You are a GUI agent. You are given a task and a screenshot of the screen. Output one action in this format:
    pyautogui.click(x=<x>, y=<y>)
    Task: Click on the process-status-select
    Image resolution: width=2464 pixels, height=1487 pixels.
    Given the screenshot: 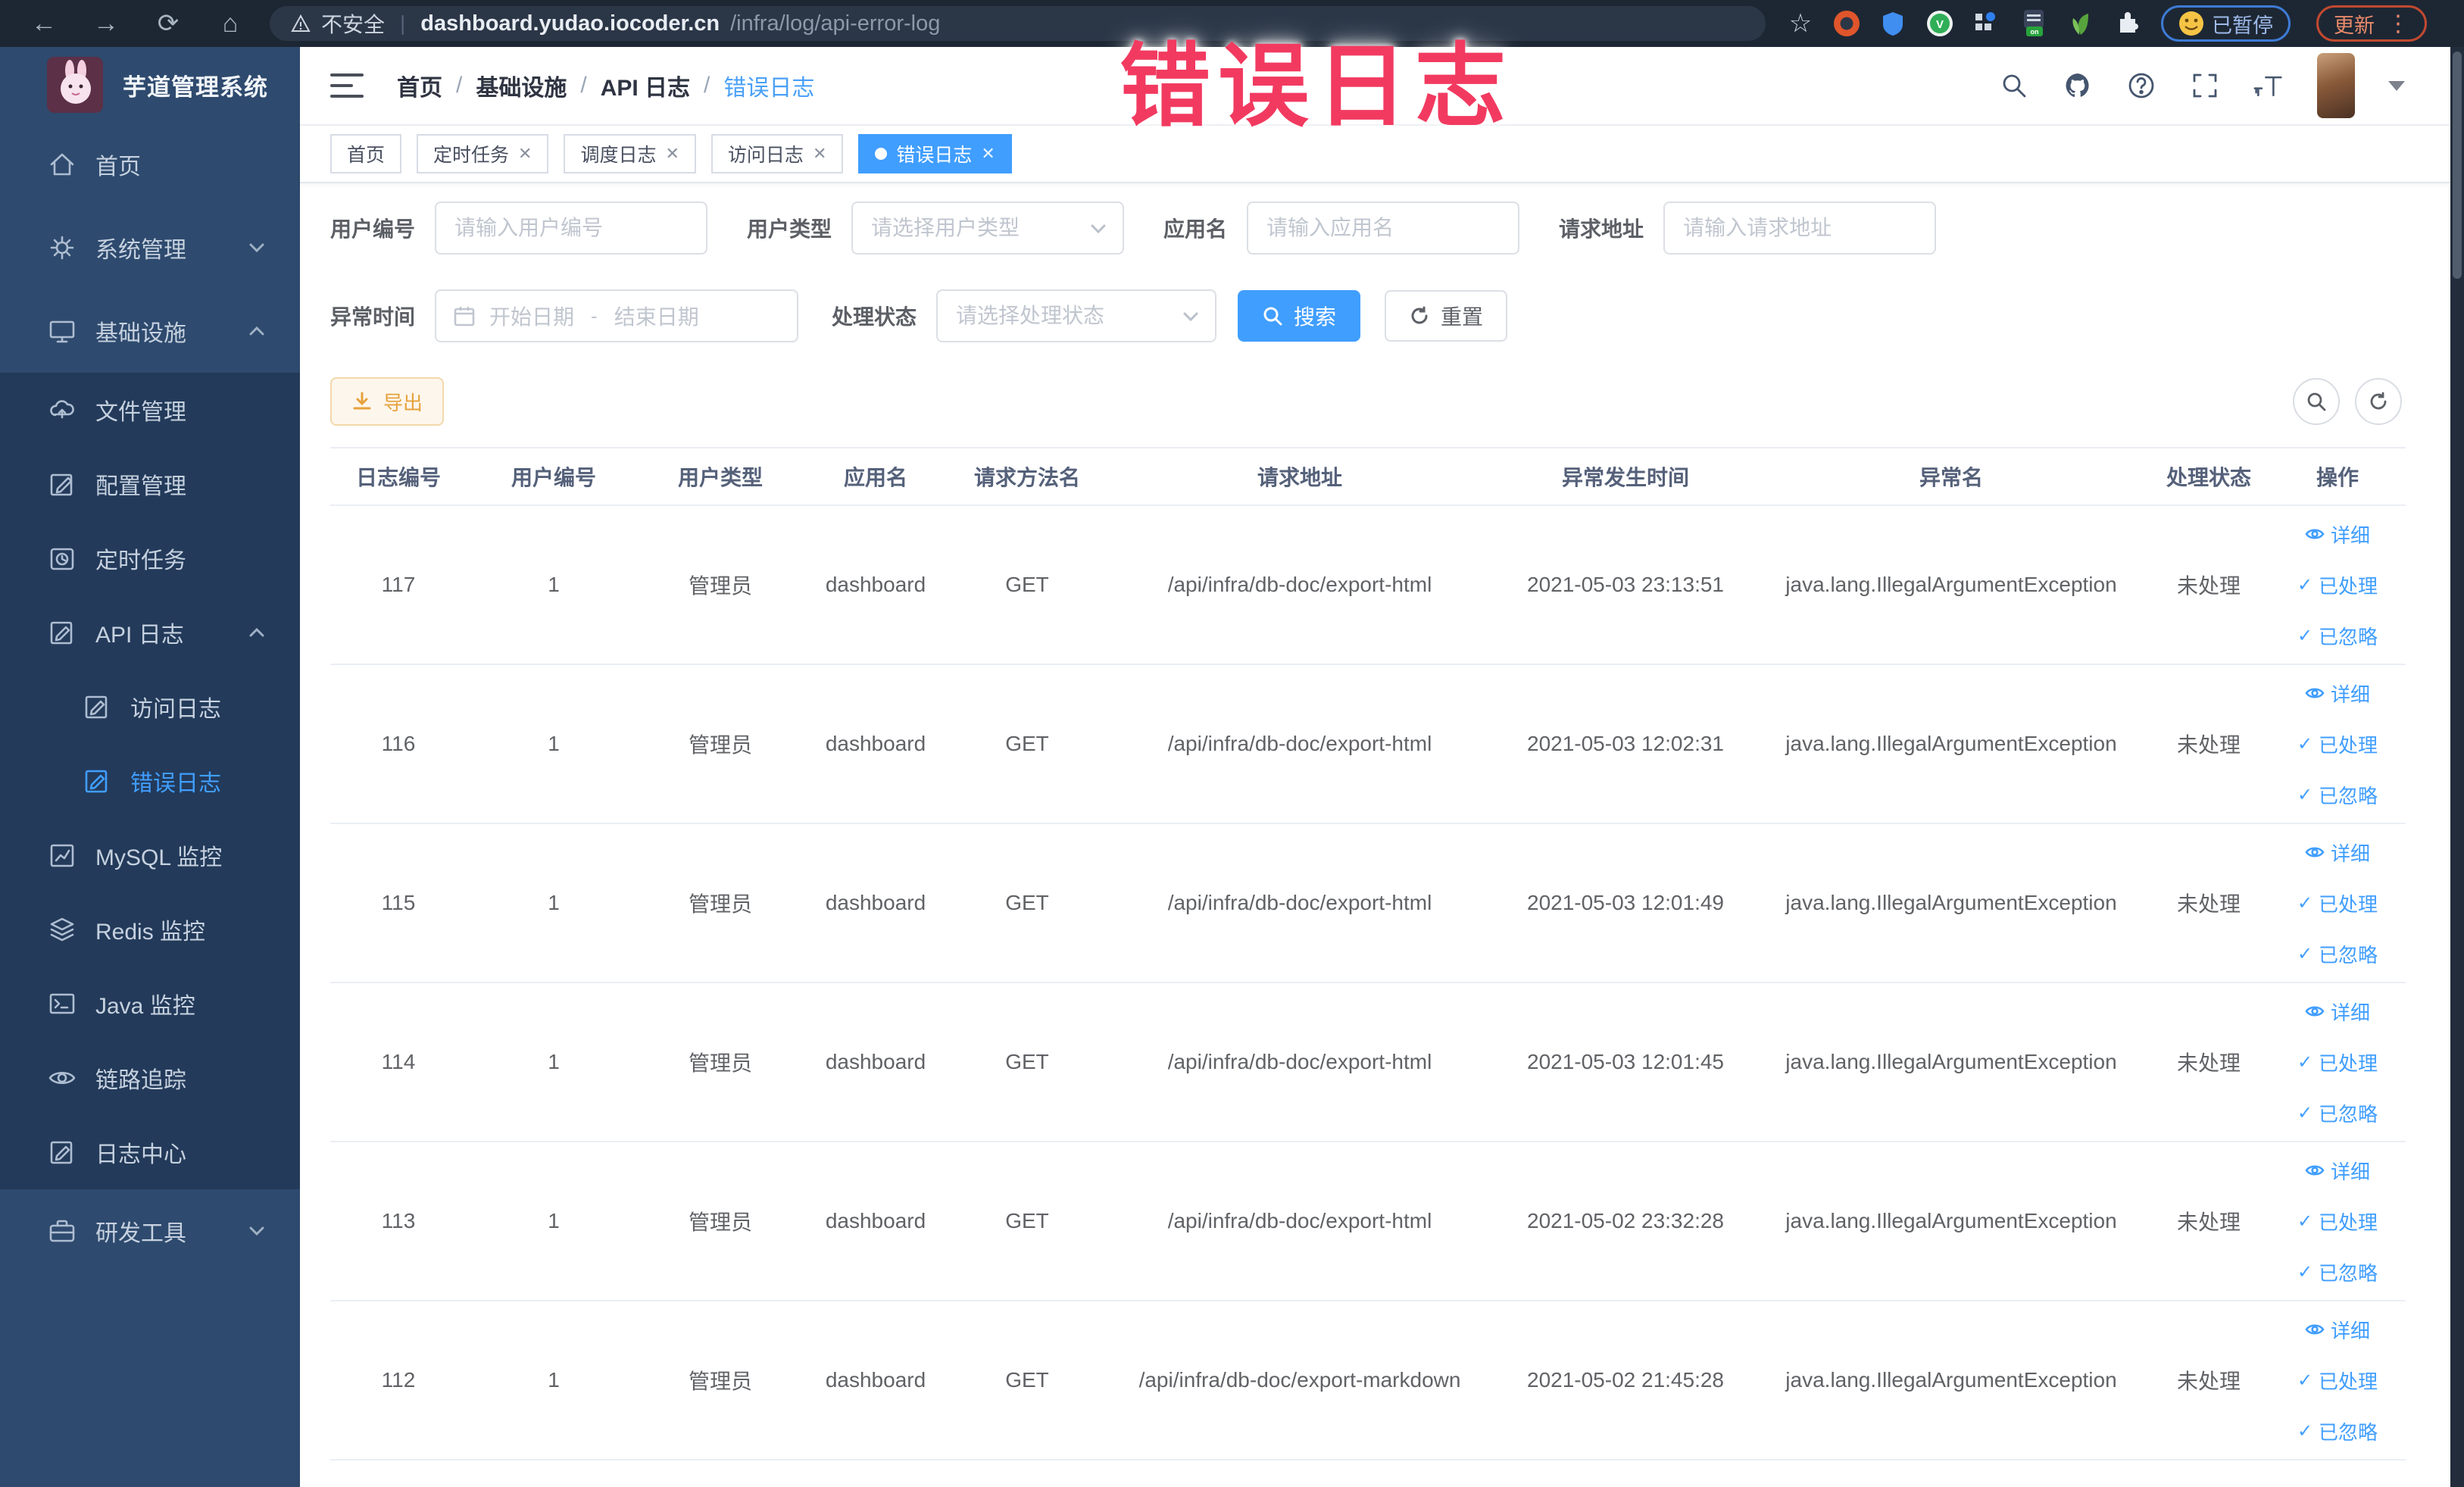 What is the action you would take?
    pyautogui.click(x=1076, y=315)
    